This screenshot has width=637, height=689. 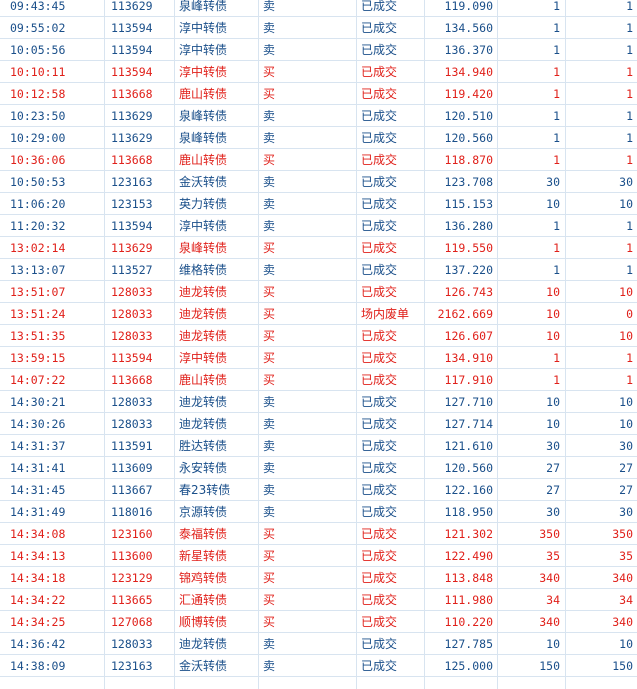 What do you see at coordinates (468, 512) in the screenshot?
I see `price-cell: 118.950` at bounding box center [468, 512].